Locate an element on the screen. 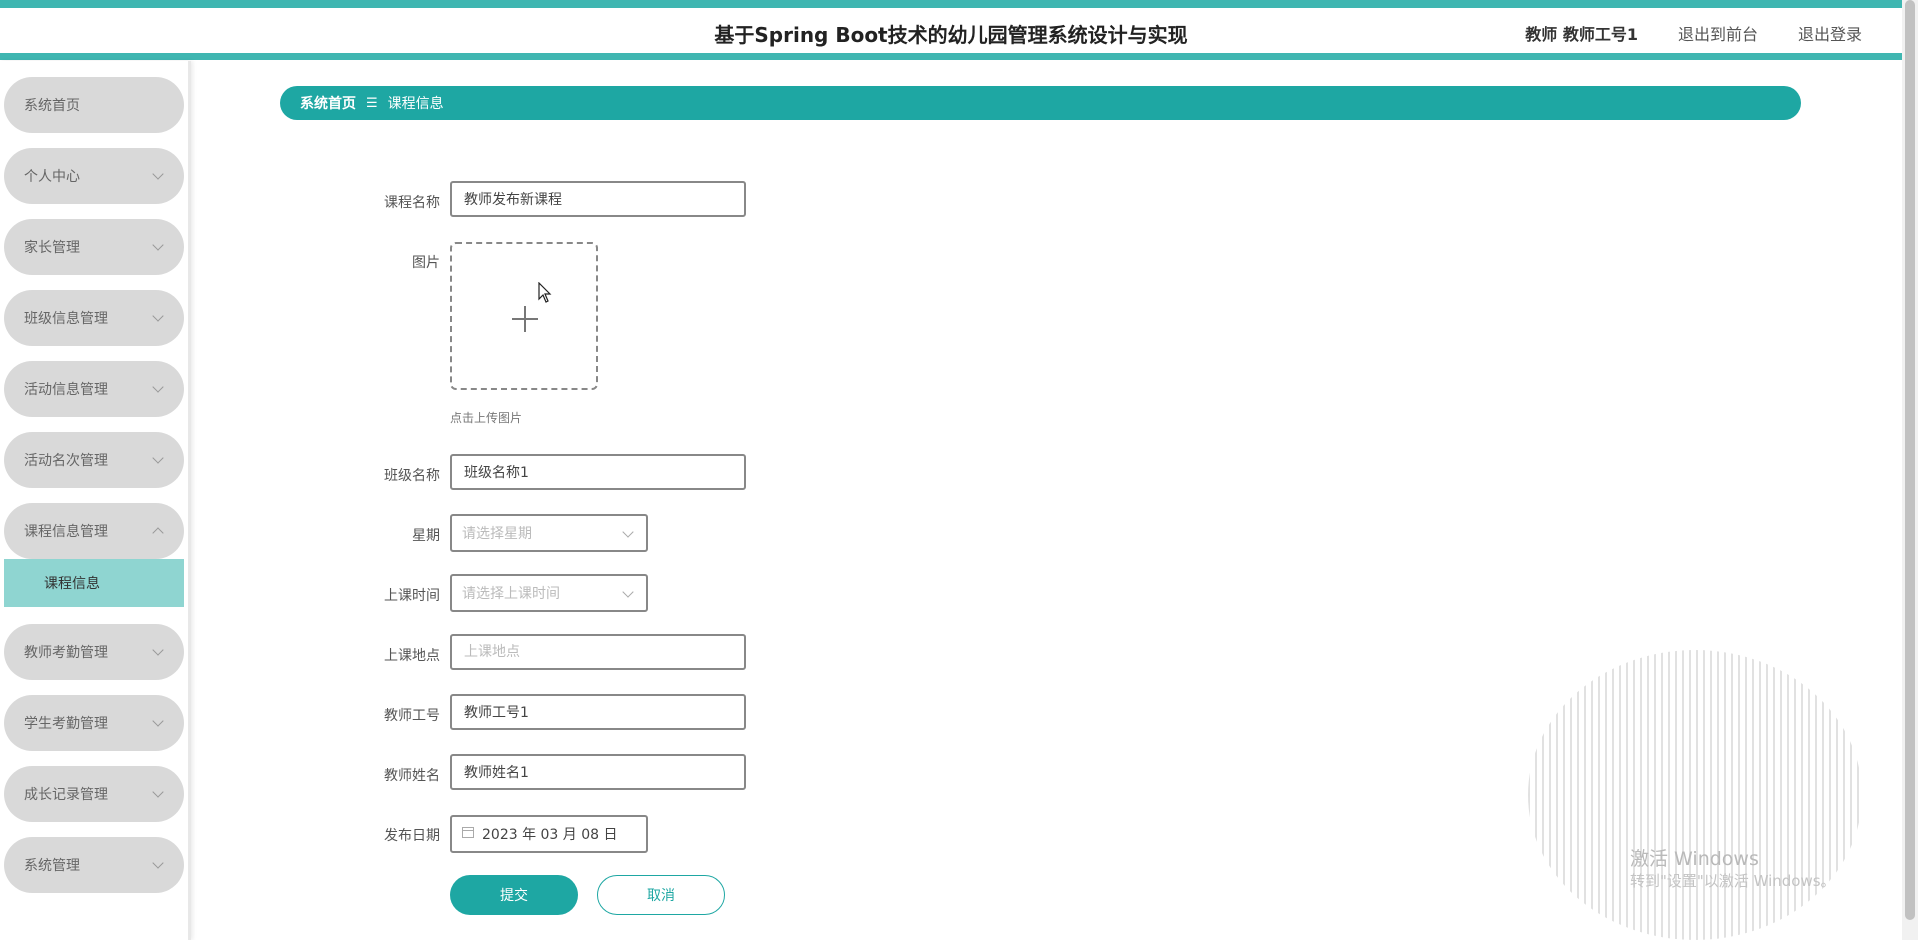 This screenshot has height=940, width=1918. windows-activation-title: 激活 Windows is located at coordinates (1694, 859).